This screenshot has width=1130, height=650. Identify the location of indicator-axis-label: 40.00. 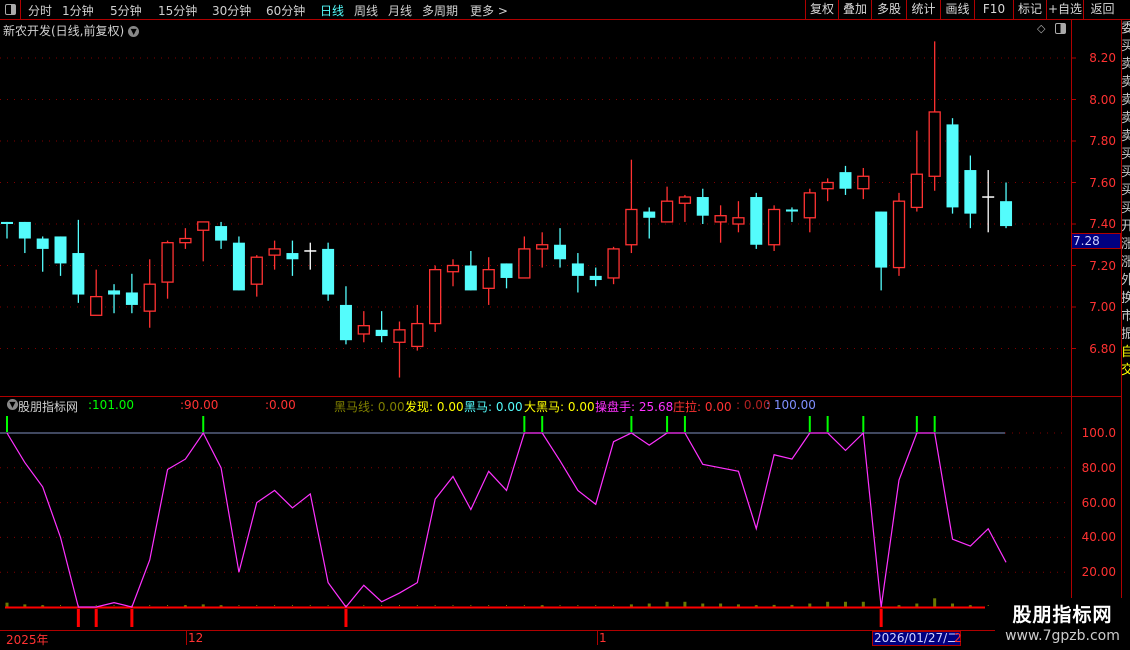
(1098, 537).